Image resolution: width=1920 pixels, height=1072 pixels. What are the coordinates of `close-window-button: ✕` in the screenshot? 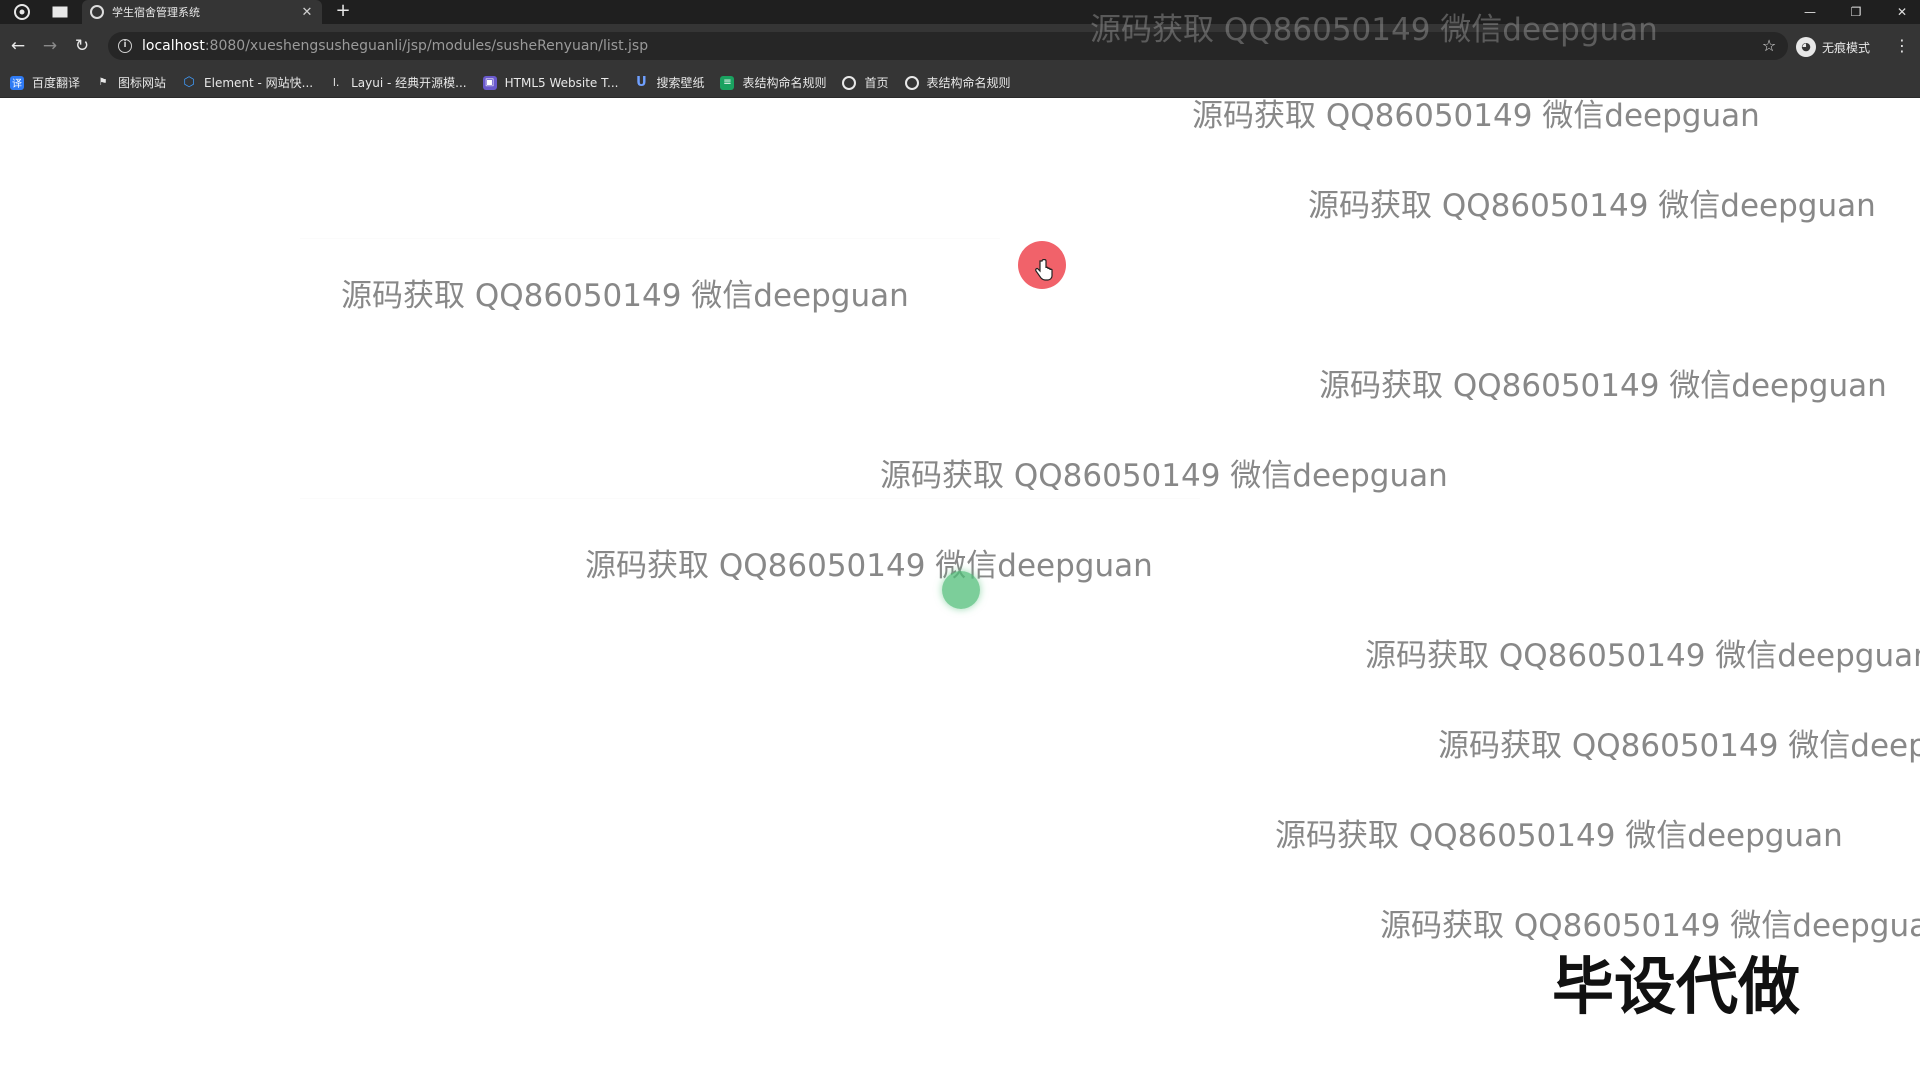 It's located at (1901, 12).